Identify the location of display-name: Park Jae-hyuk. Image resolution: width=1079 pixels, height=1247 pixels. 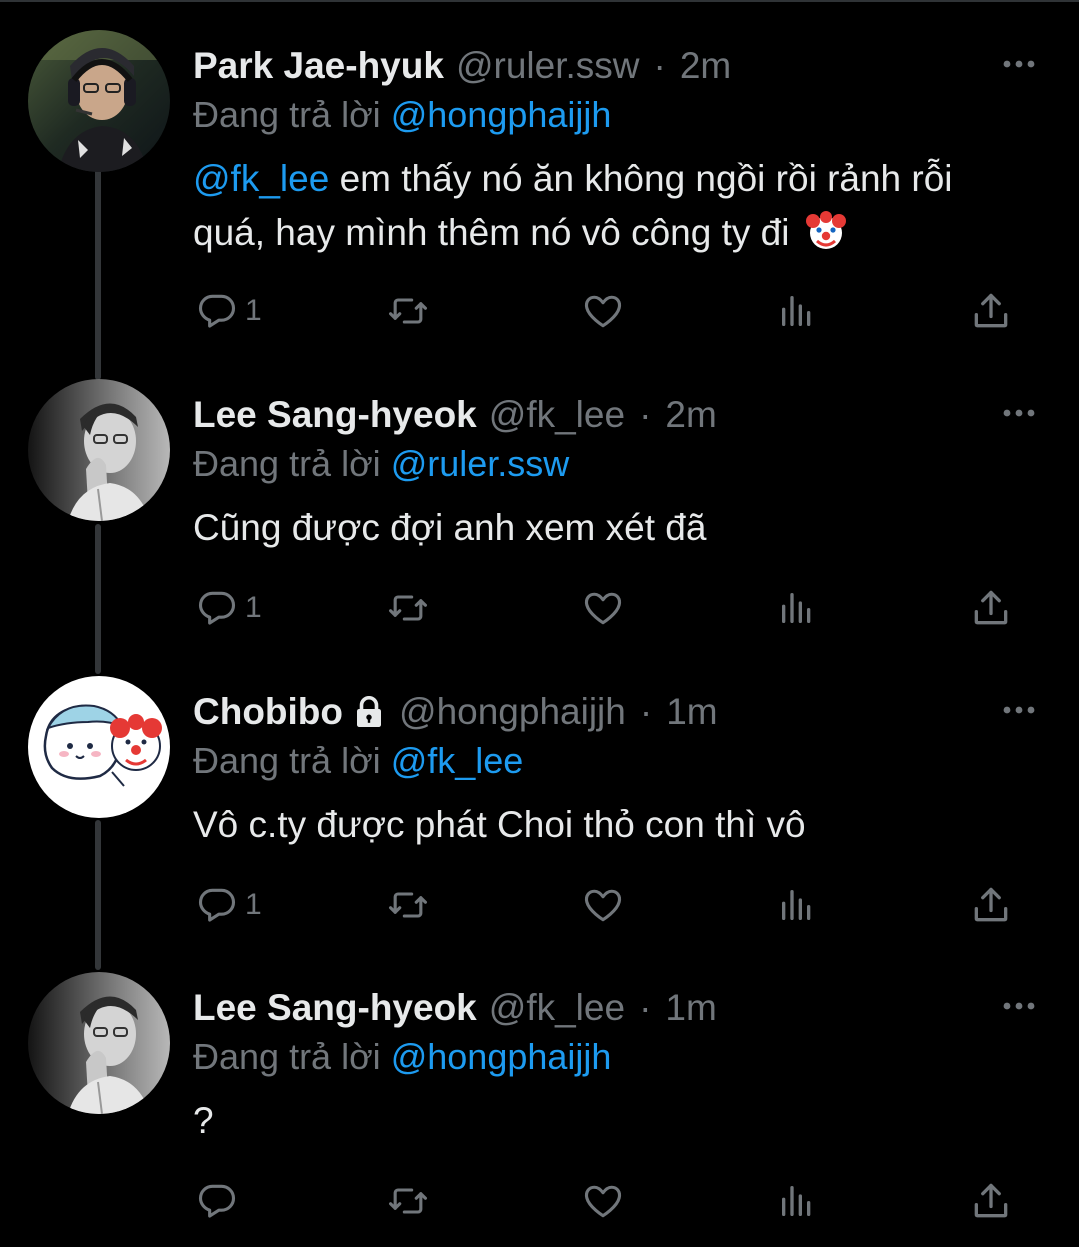
(318, 66).